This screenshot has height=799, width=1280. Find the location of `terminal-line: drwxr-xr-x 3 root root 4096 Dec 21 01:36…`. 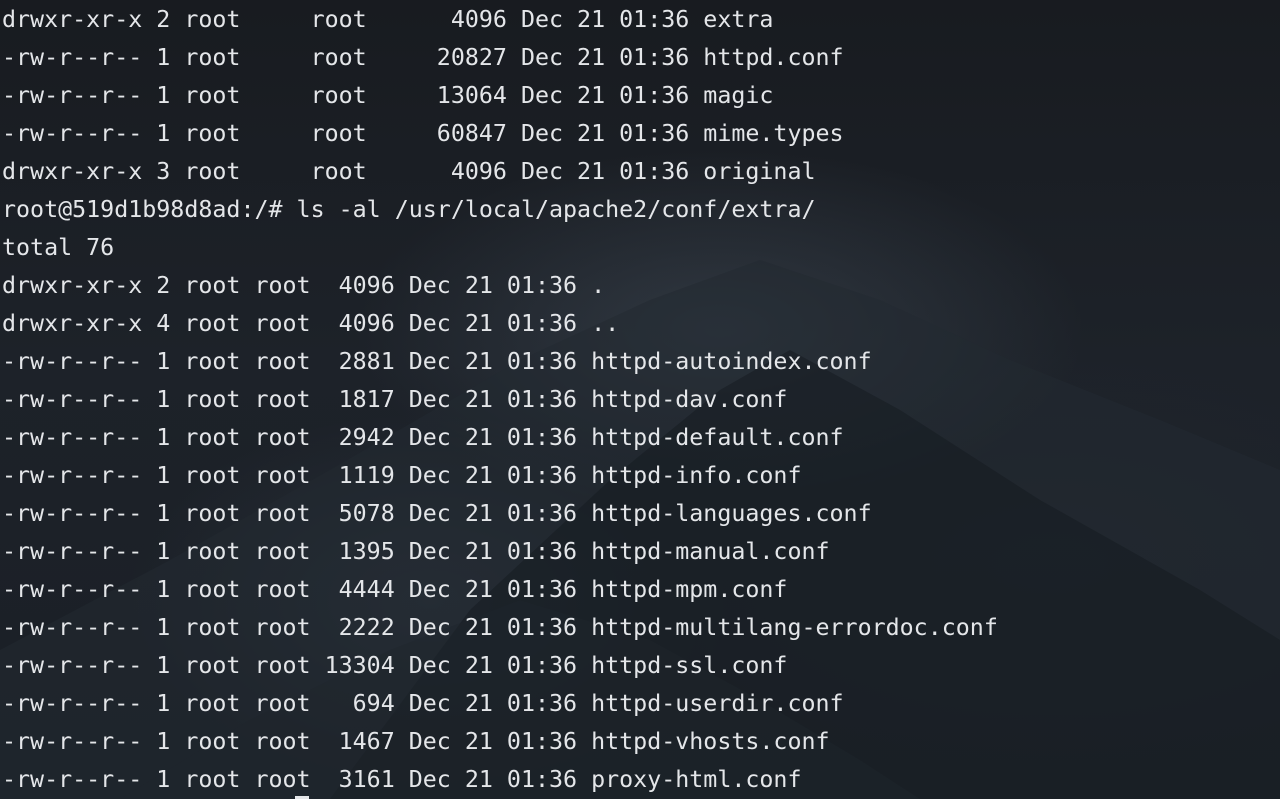

terminal-line: drwxr-xr-x 3 root root 4096 Dec 21 01:36… is located at coordinates (409, 171).